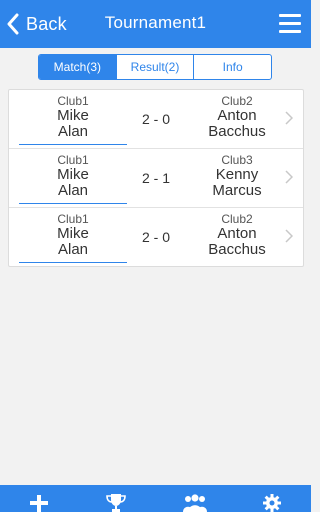  Describe the element at coordinates (232, 67) in the screenshot. I see `tab-info: Info` at that location.